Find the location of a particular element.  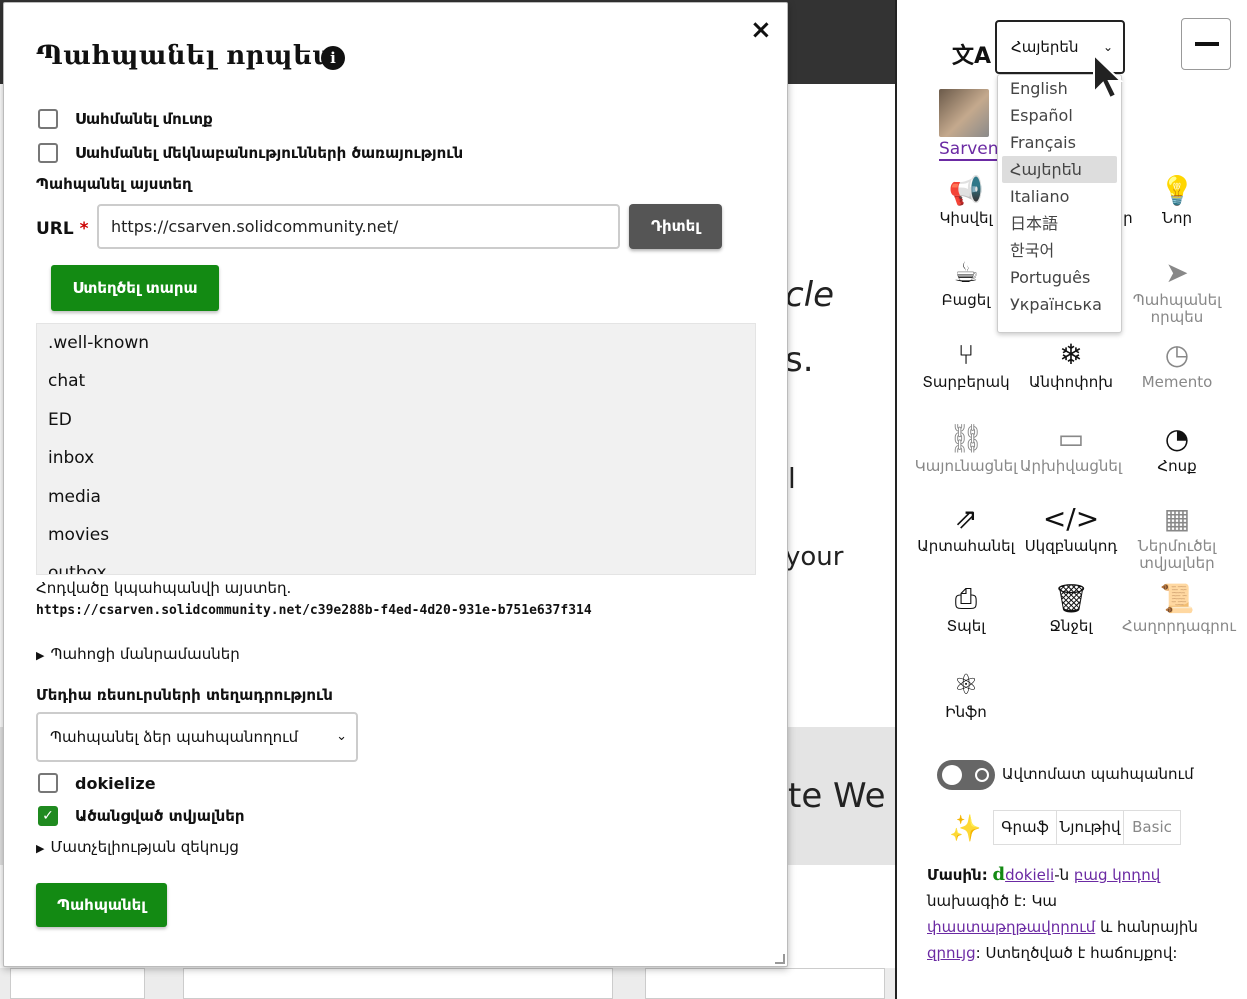

collapse-menu-button is located at coordinates (1206, 44).